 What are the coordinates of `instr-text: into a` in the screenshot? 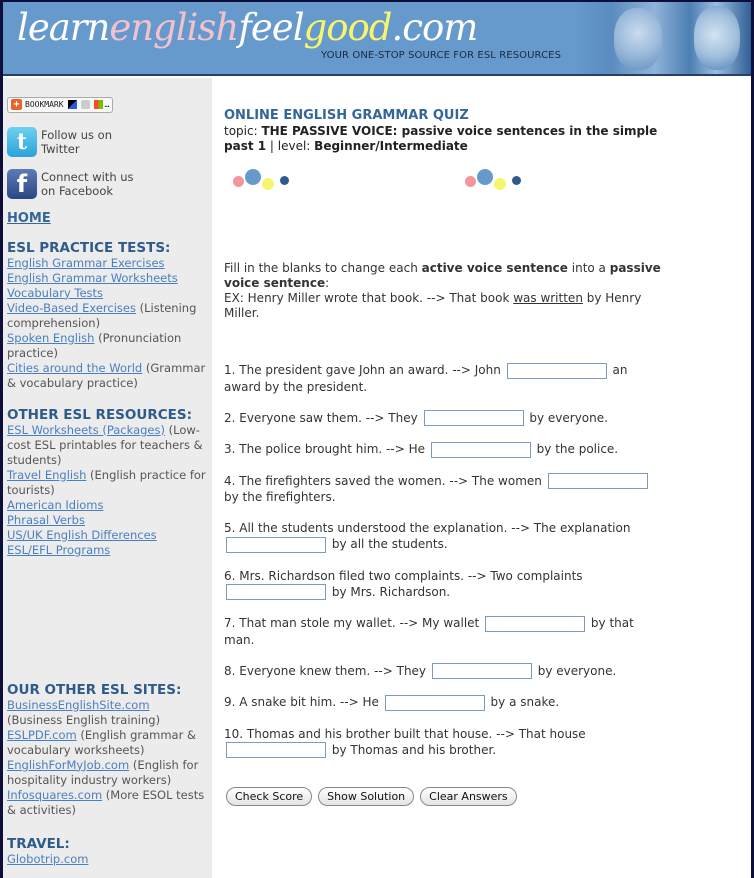 It's located at (588, 268).